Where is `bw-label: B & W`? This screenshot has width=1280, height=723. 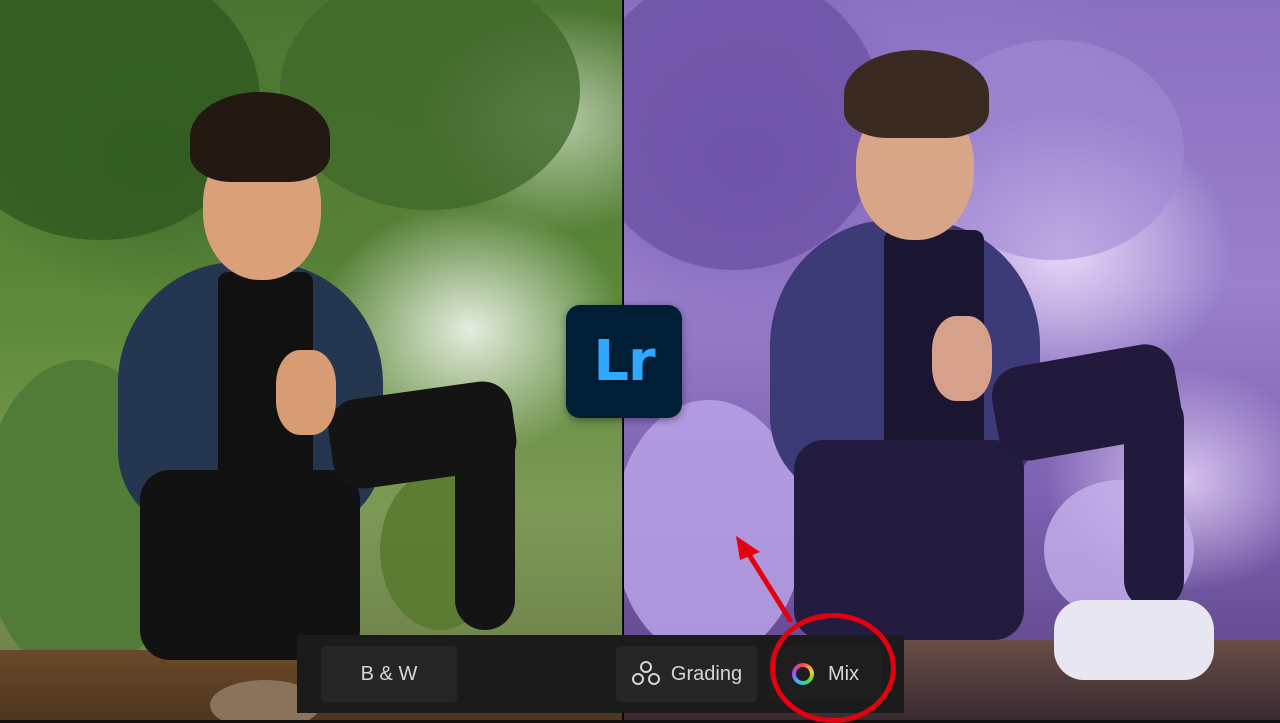 bw-label: B & W is located at coordinates (389, 673).